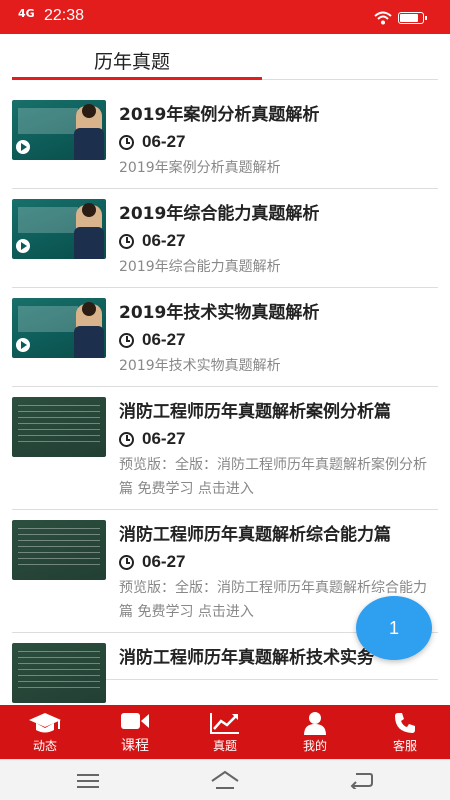  I want to click on nav-label: 客服, so click(404, 745).